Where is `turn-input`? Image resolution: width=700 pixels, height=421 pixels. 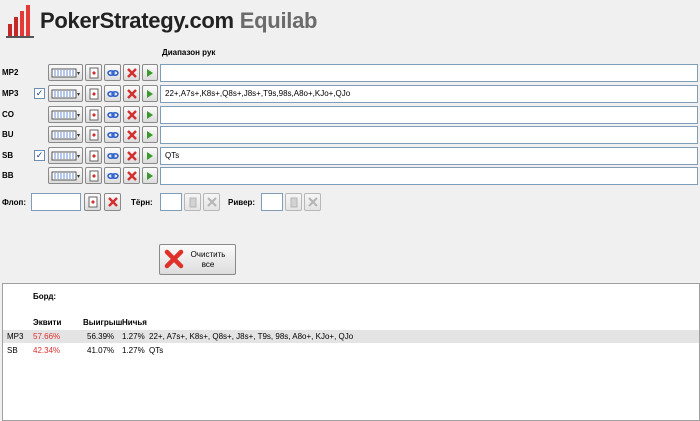 turn-input is located at coordinates (171, 202).